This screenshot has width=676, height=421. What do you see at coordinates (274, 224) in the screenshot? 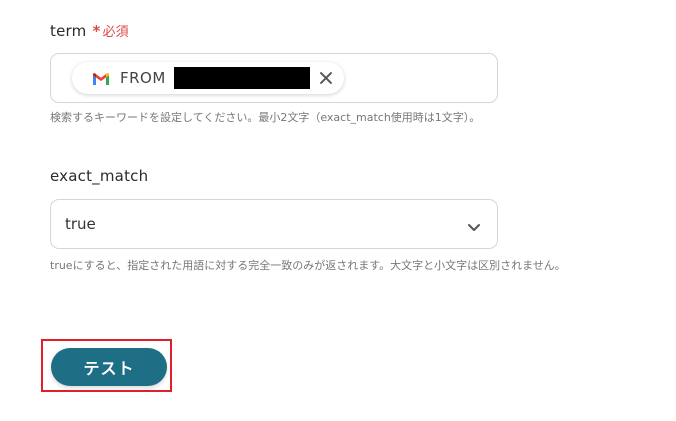
I see `exact-match-select: true` at bounding box center [274, 224].